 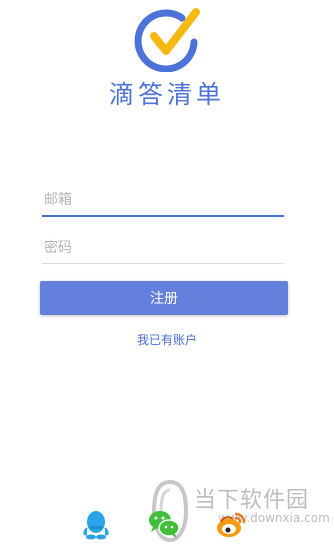 What do you see at coordinates (167, 40) in the screenshot?
I see `app-logo-icon` at bounding box center [167, 40].